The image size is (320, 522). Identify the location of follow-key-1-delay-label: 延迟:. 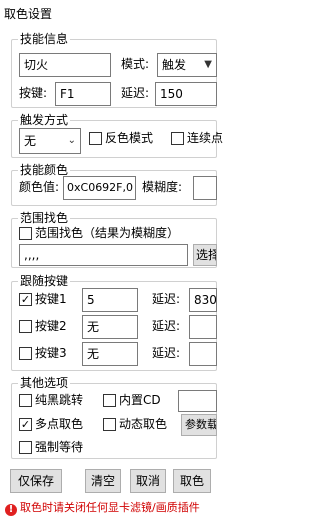
(166, 299).